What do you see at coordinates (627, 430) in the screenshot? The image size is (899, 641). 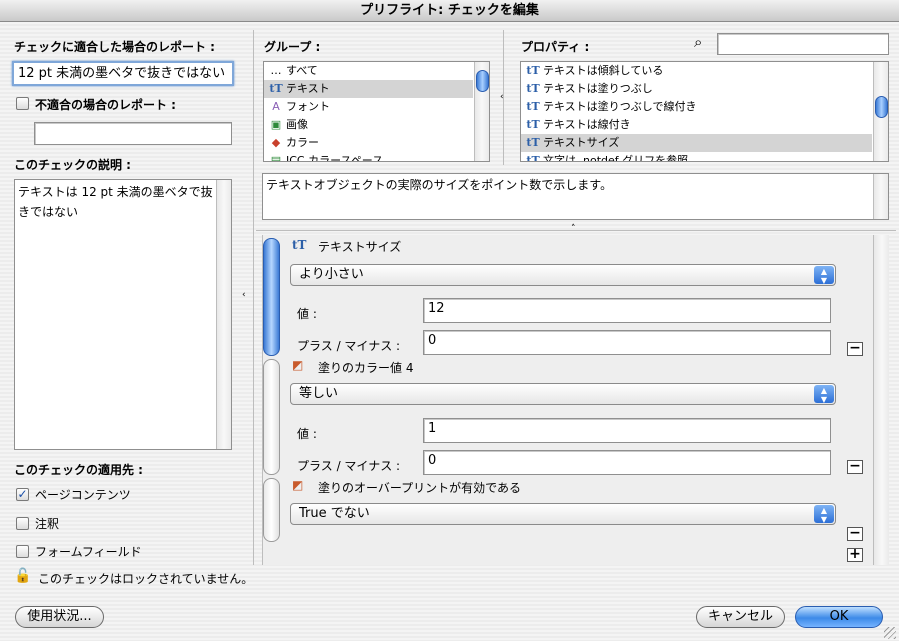 I see `value-input: 1` at bounding box center [627, 430].